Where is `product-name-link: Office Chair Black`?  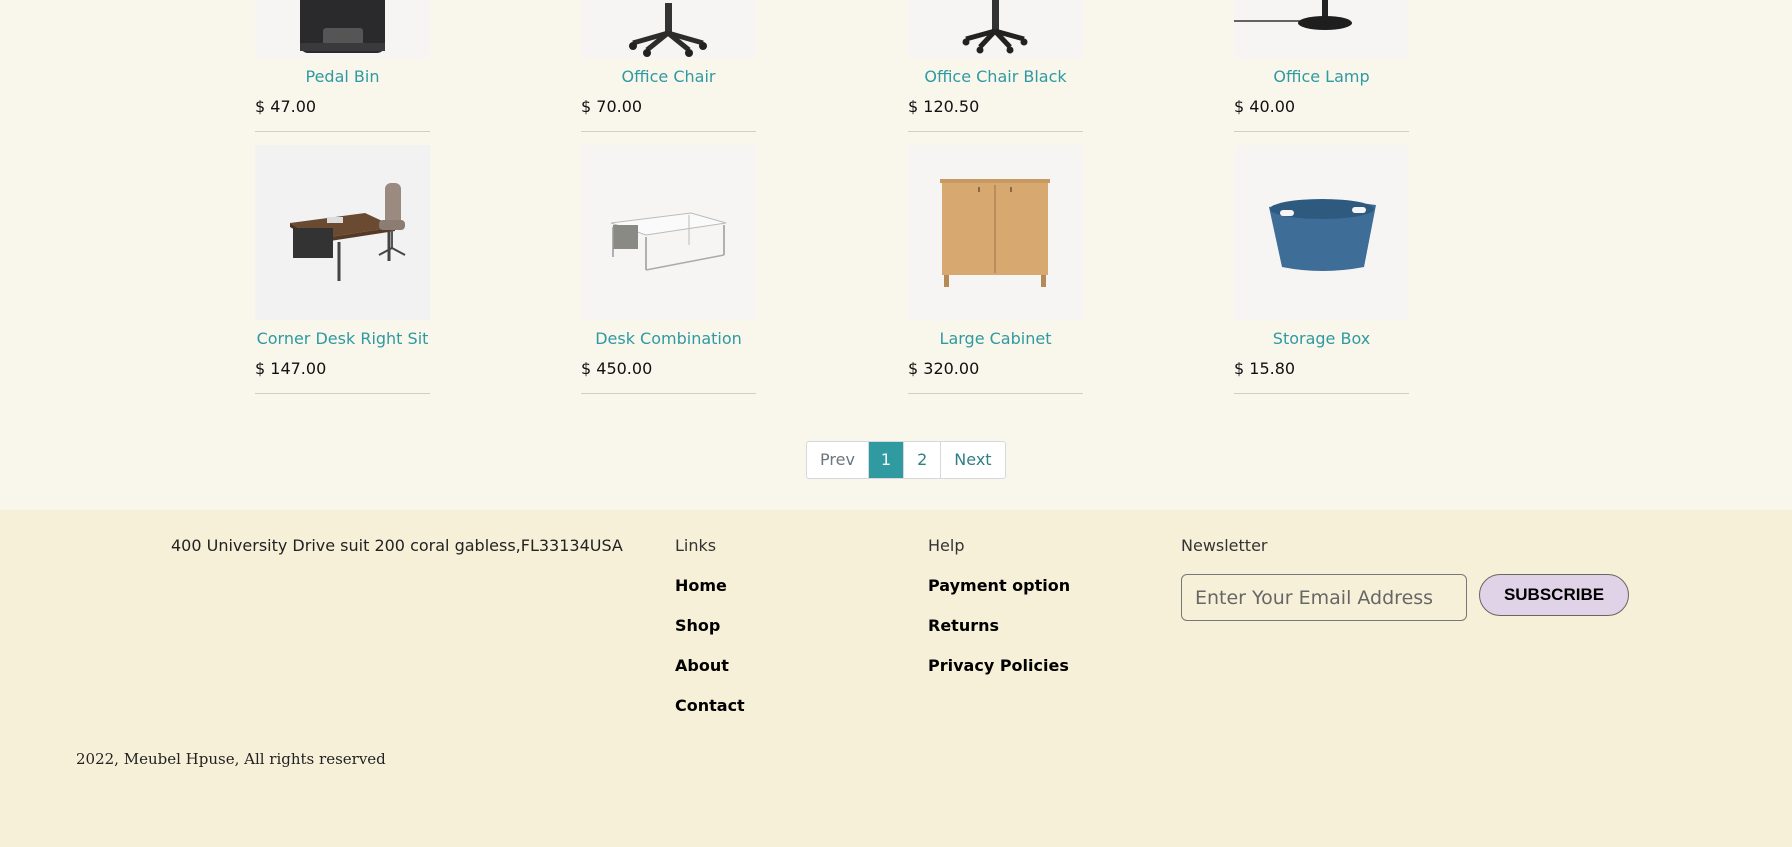
product-name-link: Office Chair Black is located at coordinates (995, 77).